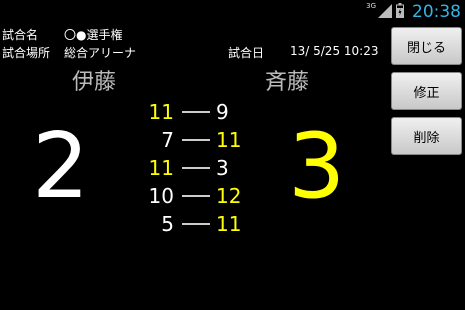 Image resolution: width=465 pixels, height=310 pixels. I want to click on date-value: 13/ 5/25 10:23, so click(334, 51).